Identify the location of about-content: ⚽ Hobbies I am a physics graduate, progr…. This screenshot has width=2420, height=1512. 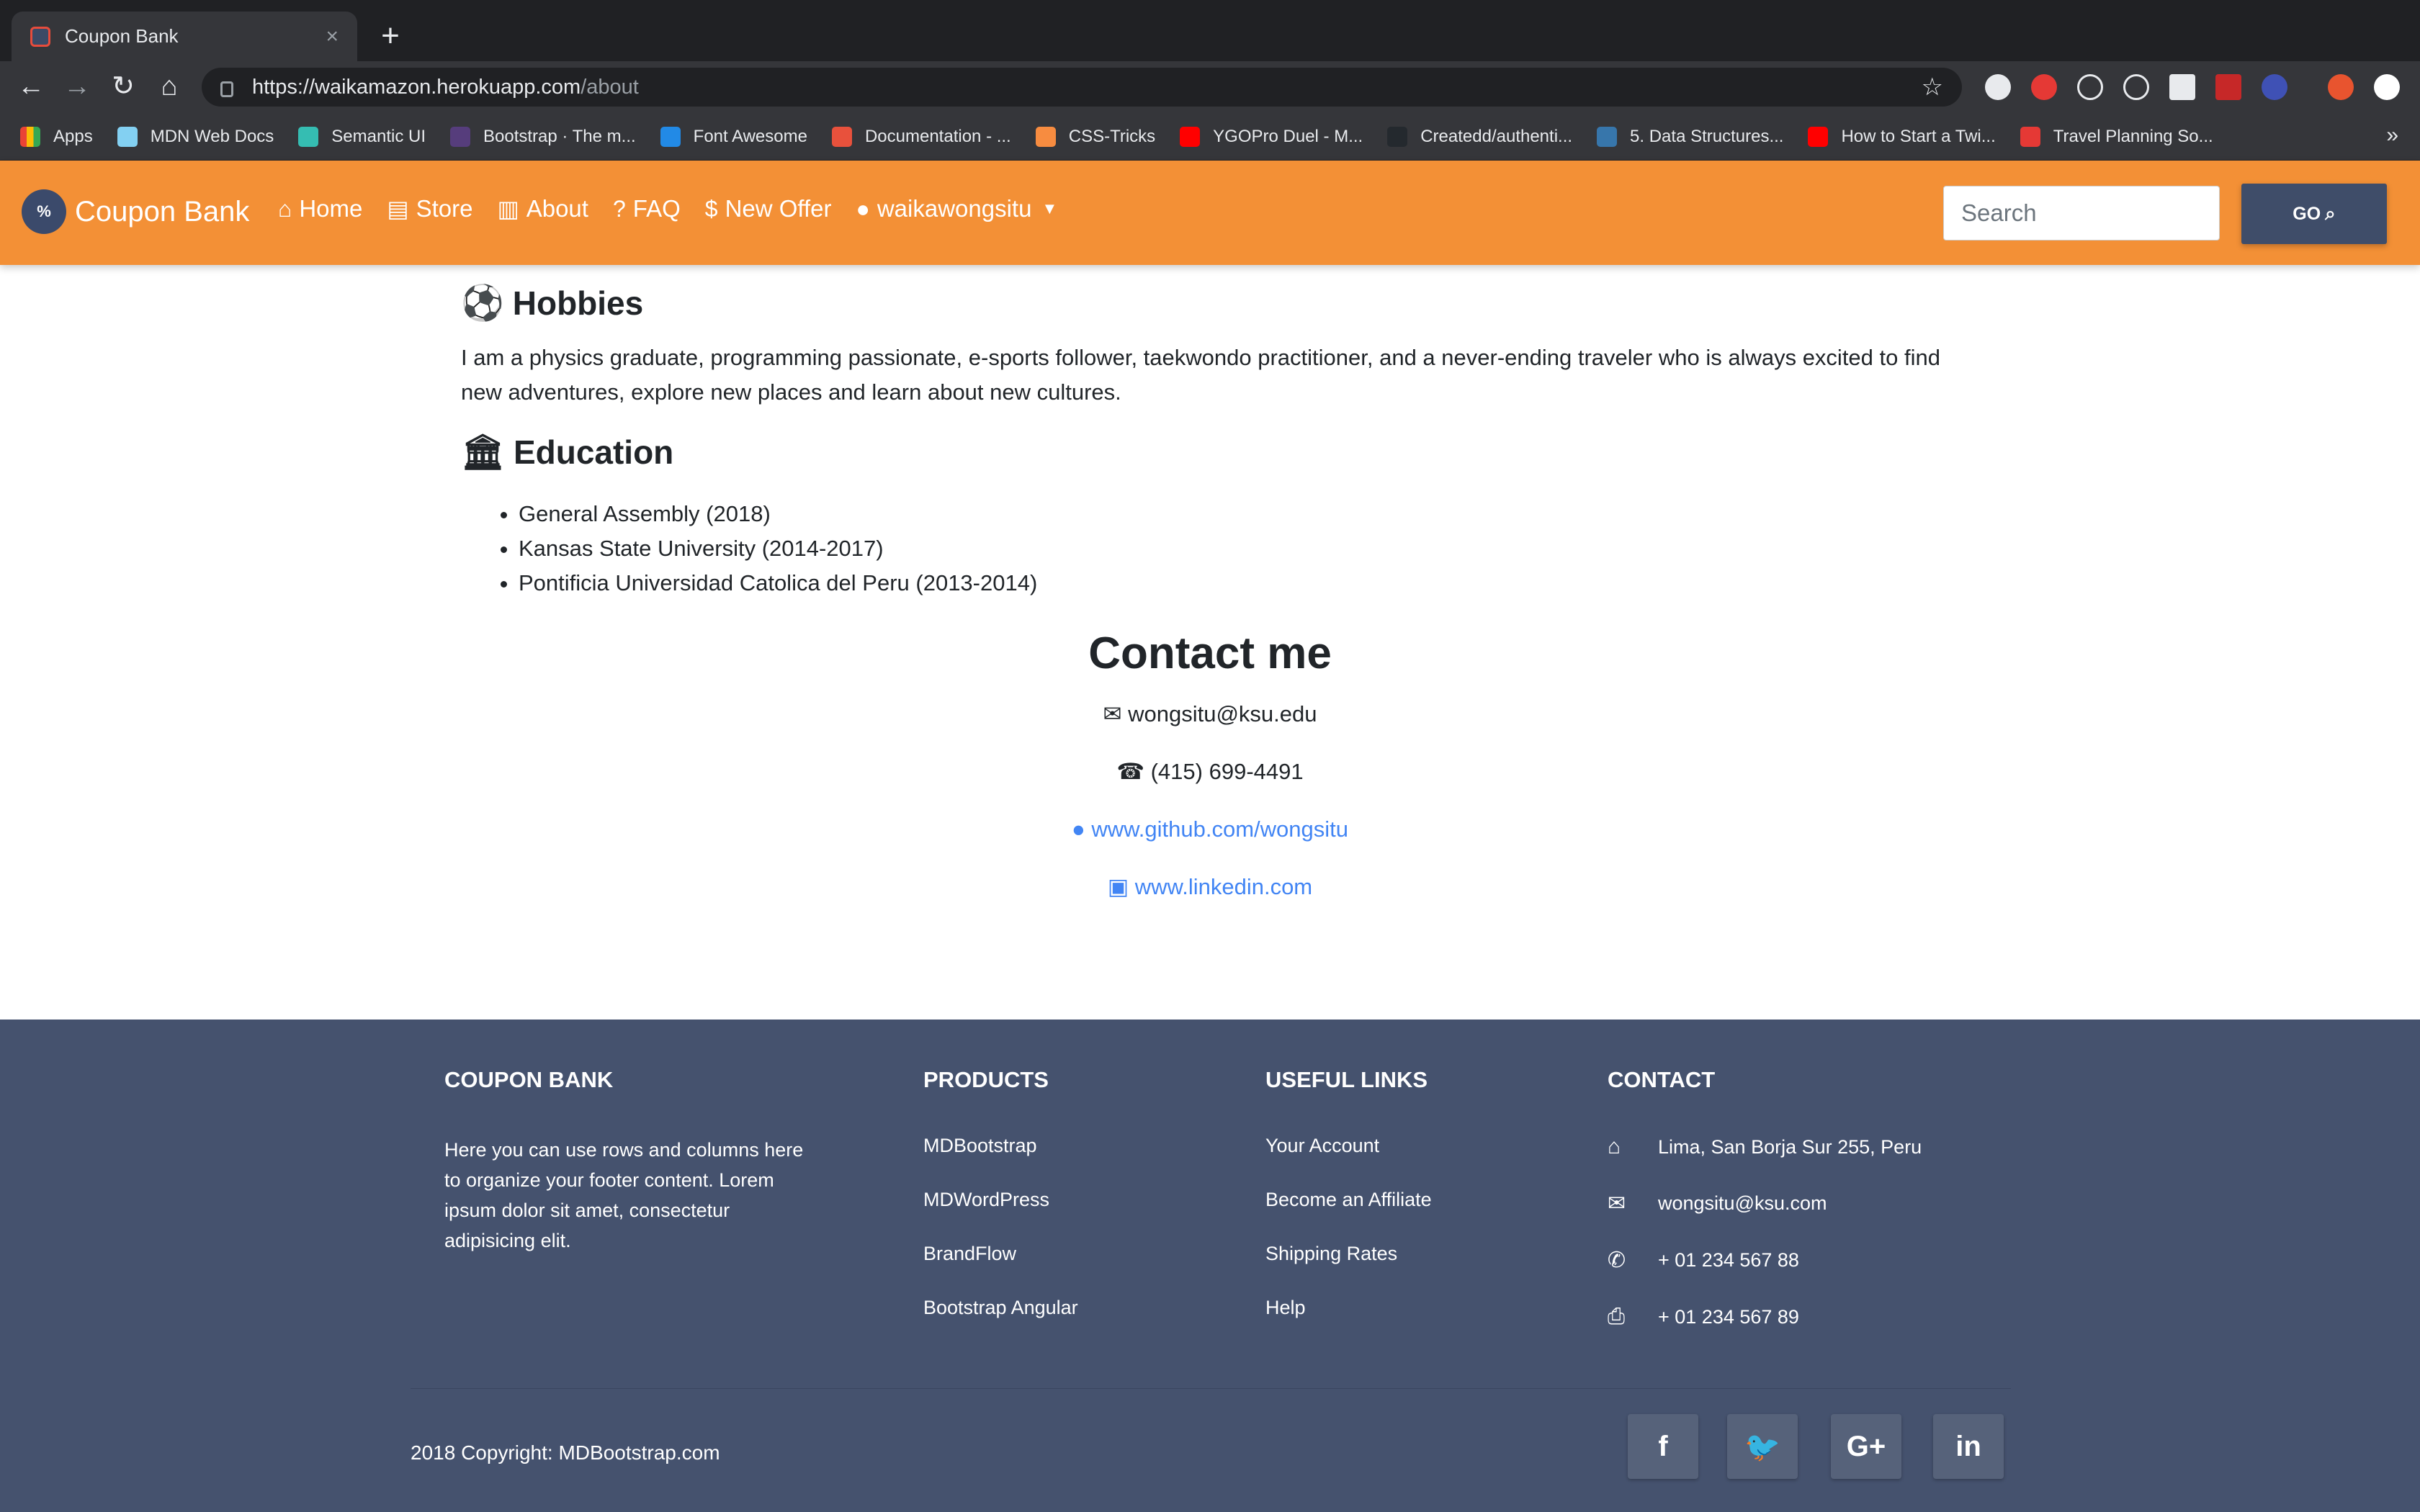
(1217, 432).